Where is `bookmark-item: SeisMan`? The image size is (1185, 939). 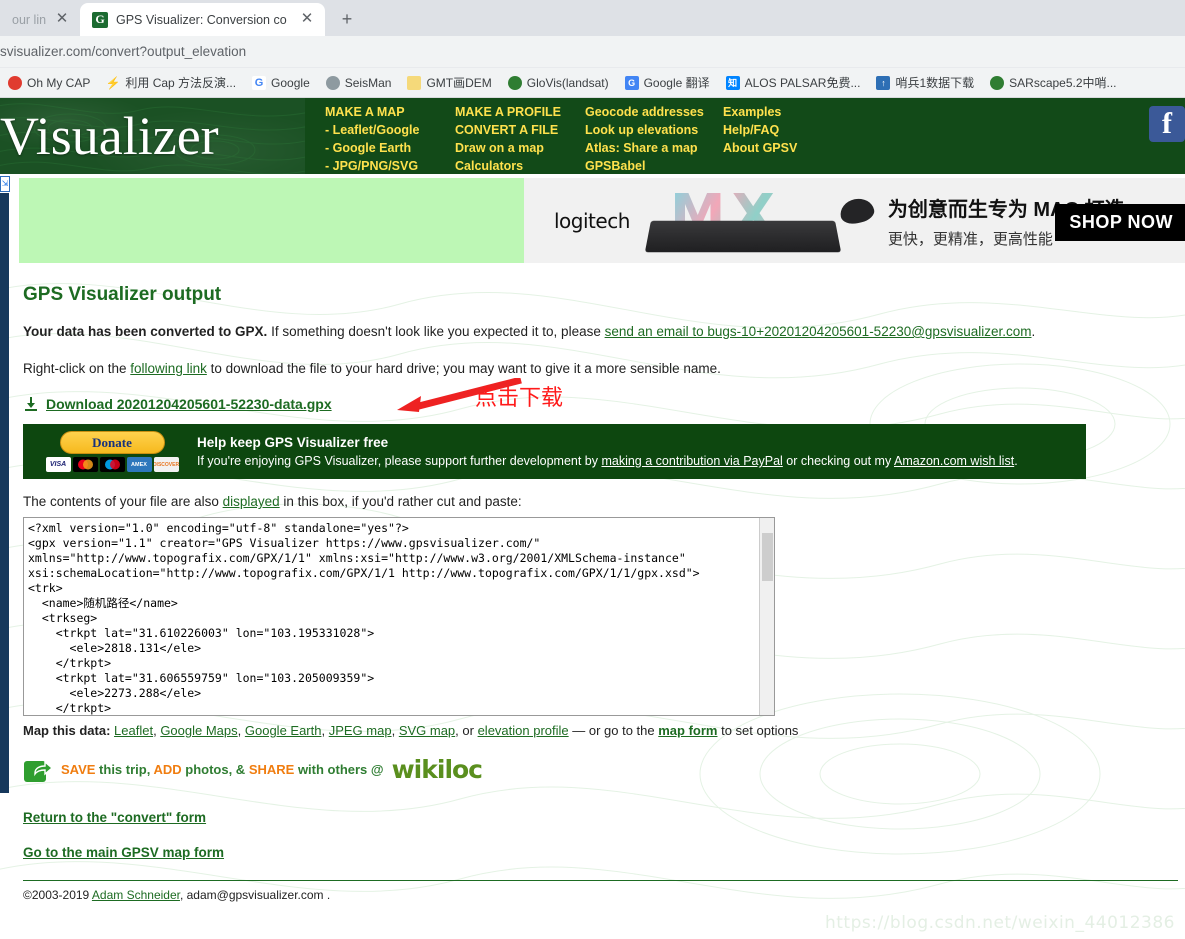
bookmark-item: SeisMan is located at coordinates (359, 82).